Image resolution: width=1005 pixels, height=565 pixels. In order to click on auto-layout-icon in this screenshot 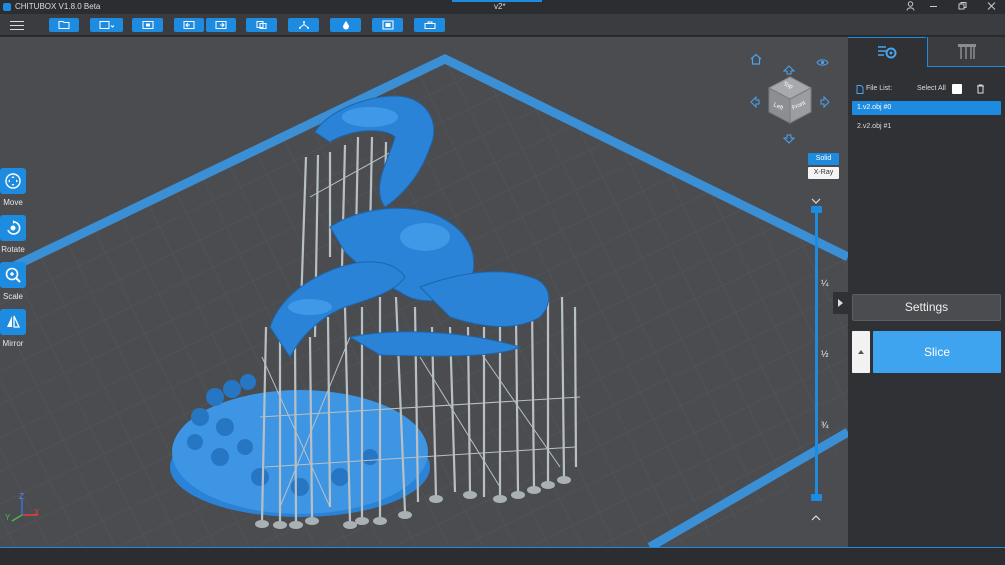, I will do `click(147, 25)`.